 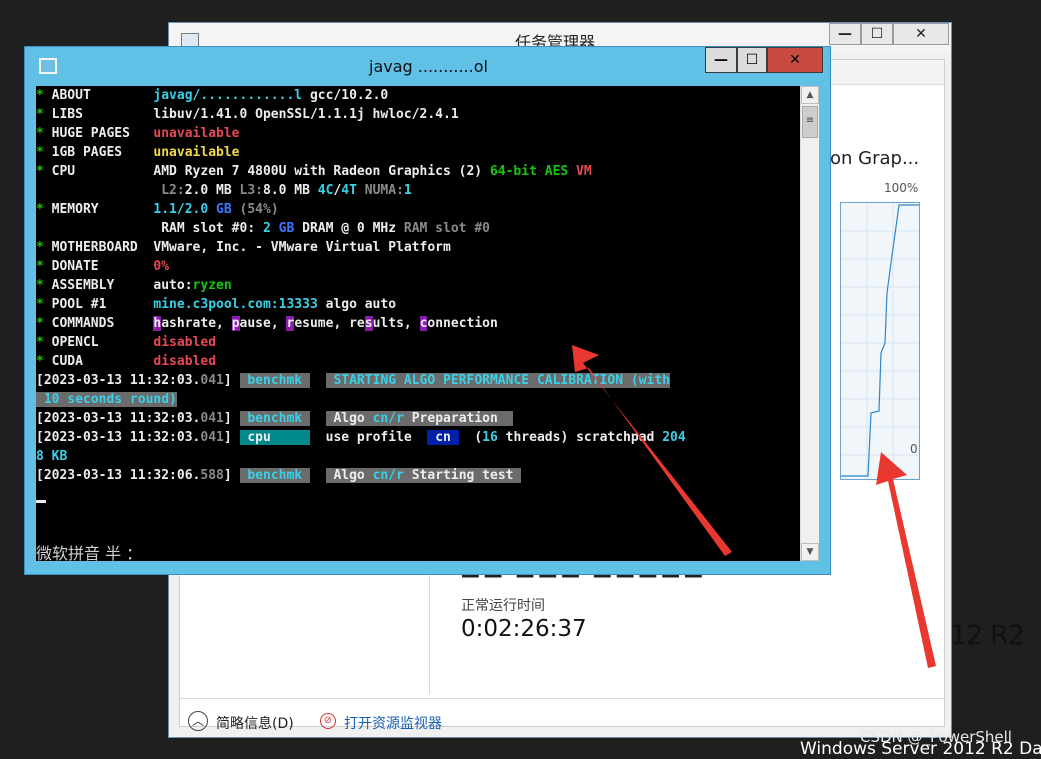 I want to click on red-arrow-to-commands, so click(x=652, y=450).